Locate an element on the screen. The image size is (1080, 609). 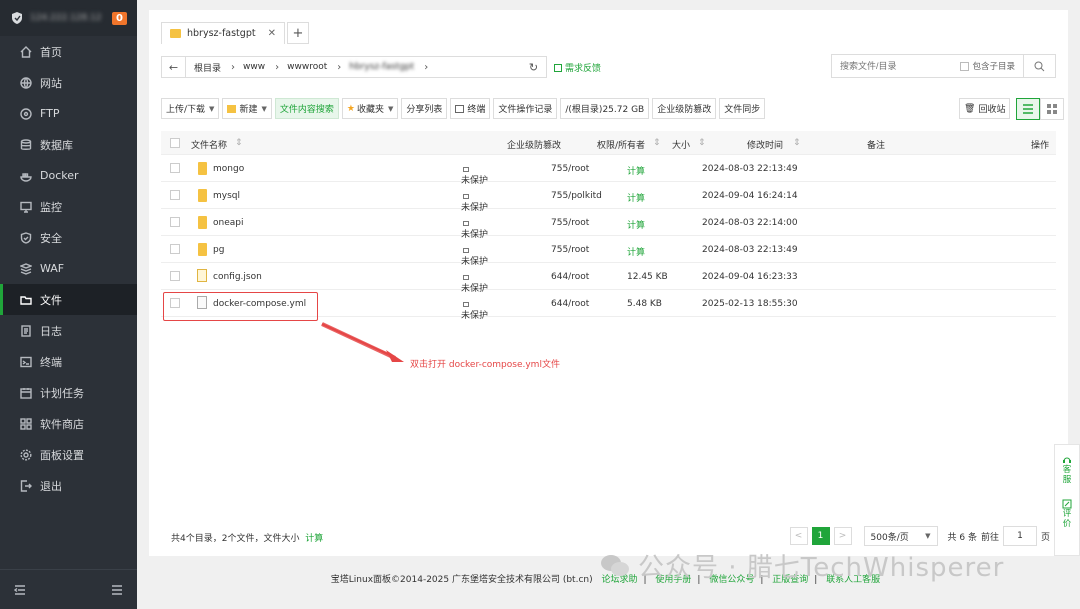
disk-usage-button: /(根目录)25.72 GB is located at coordinates (605, 108).